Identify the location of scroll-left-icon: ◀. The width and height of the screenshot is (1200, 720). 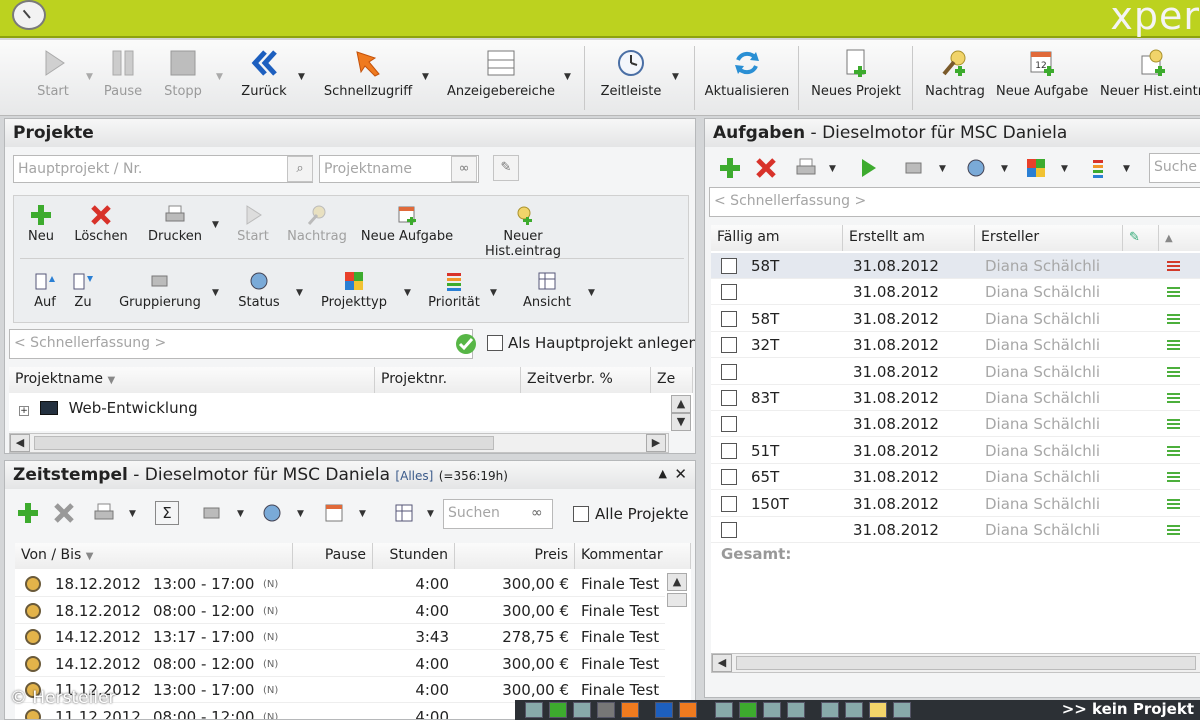
(722, 663).